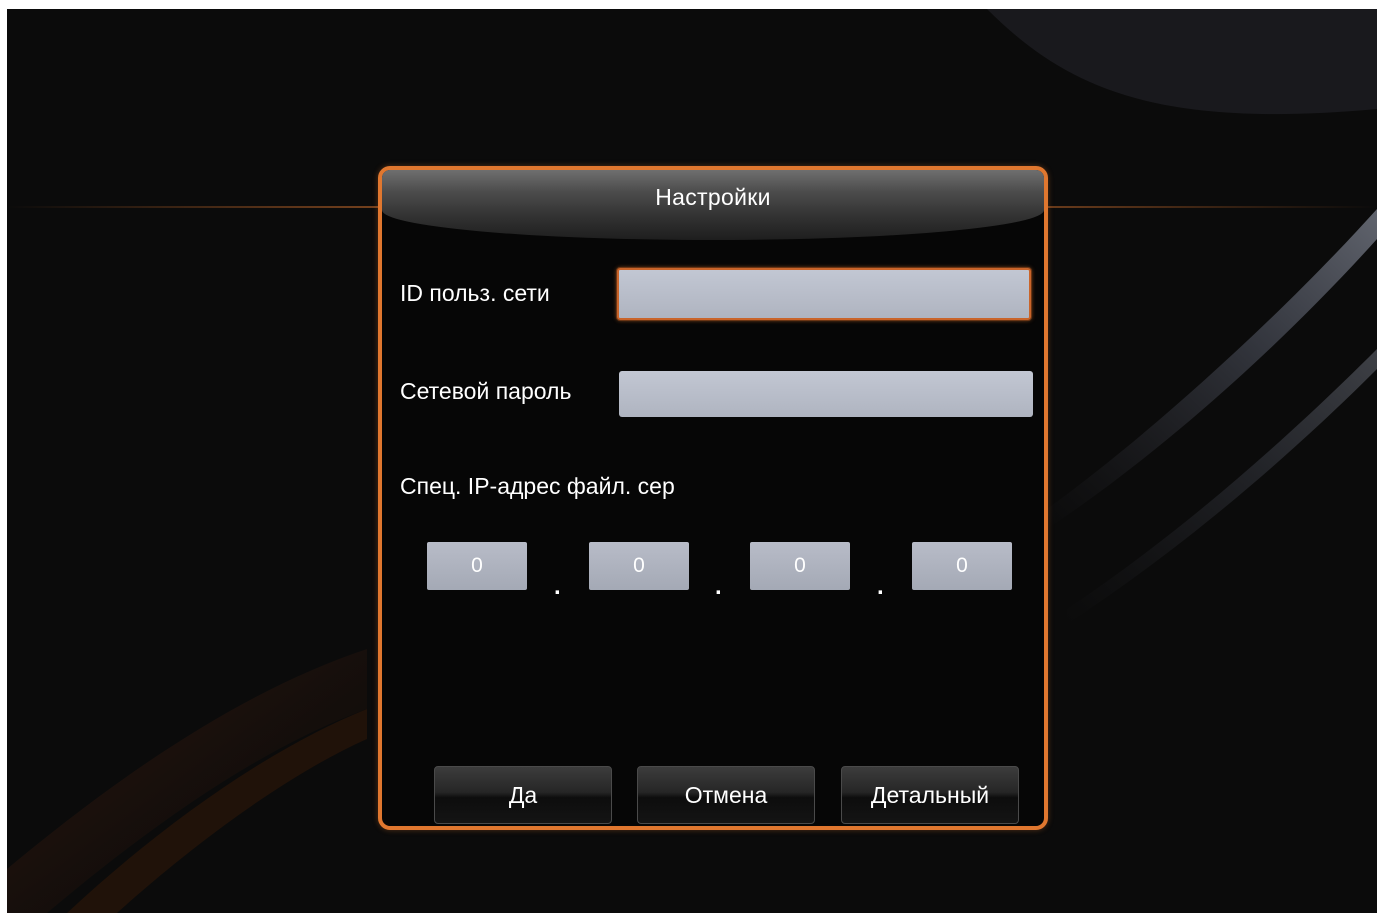  What do you see at coordinates (713, 197) in the screenshot?
I see `dialog-title: Настройки` at bounding box center [713, 197].